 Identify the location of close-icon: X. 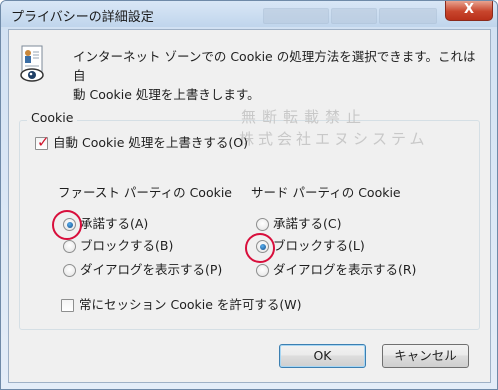
(469, 9).